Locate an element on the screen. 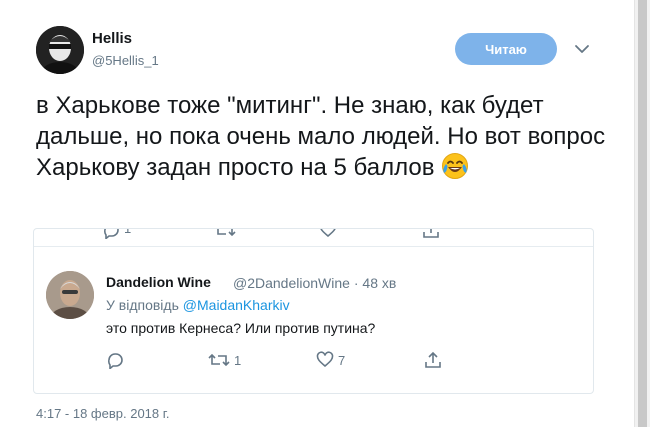  reply-avatar is located at coordinates (70, 295).